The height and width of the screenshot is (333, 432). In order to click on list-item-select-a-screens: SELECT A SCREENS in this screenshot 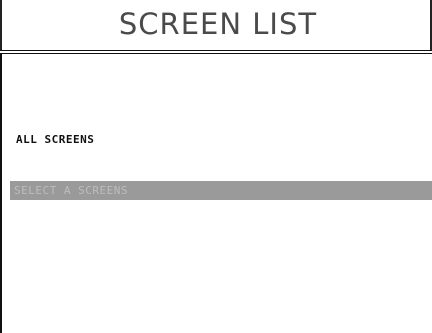, I will do `click(221, 190)`.